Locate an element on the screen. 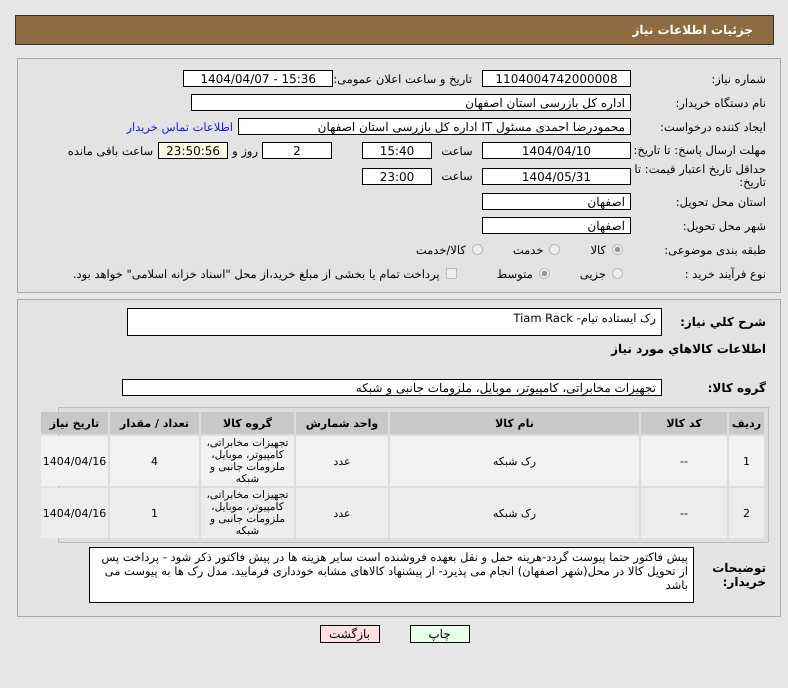 This screenshot has height=688, width=788. print-button: چاپ is located at coordinates (440, 634).